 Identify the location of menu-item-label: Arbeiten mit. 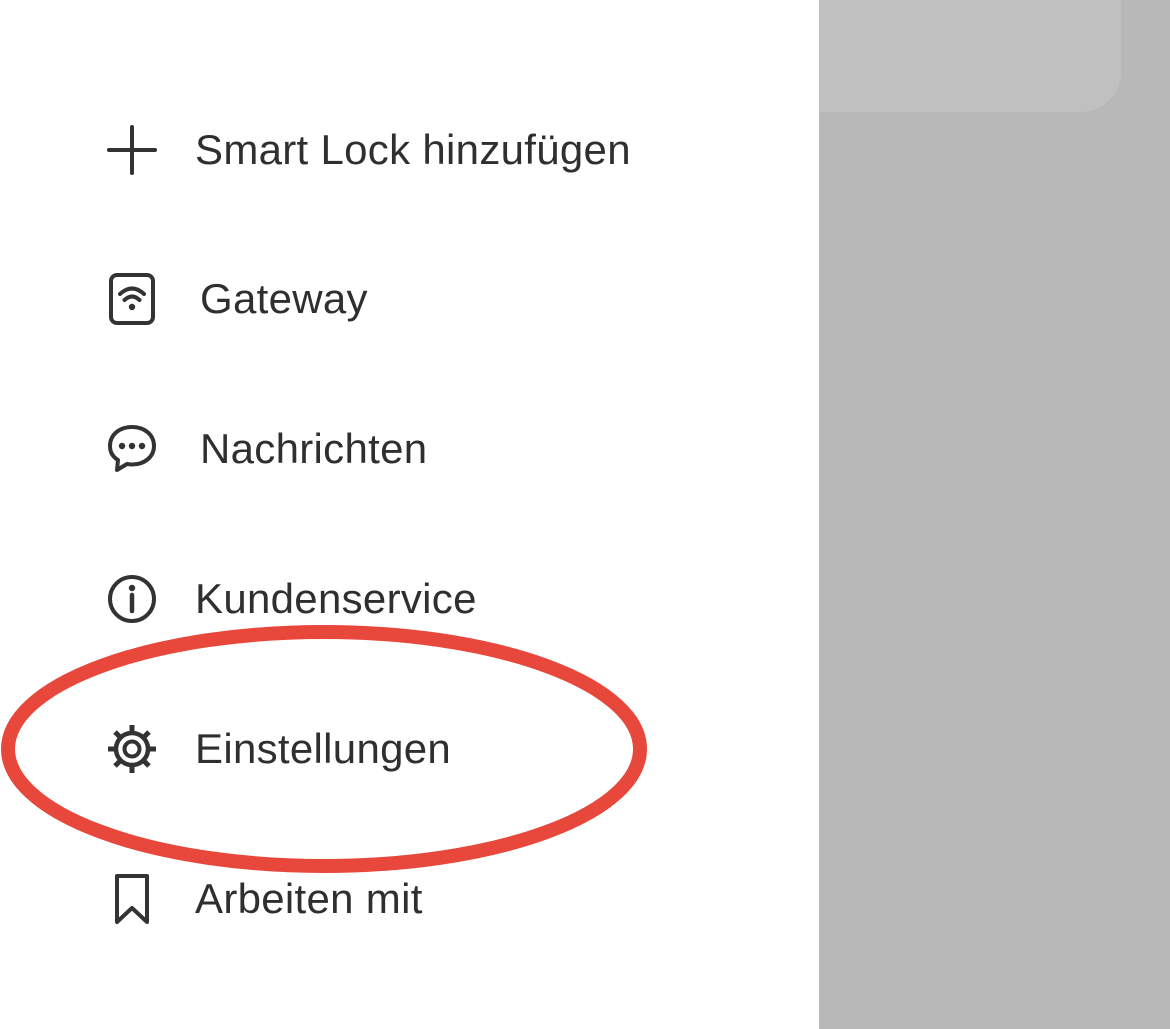
(309, 898).